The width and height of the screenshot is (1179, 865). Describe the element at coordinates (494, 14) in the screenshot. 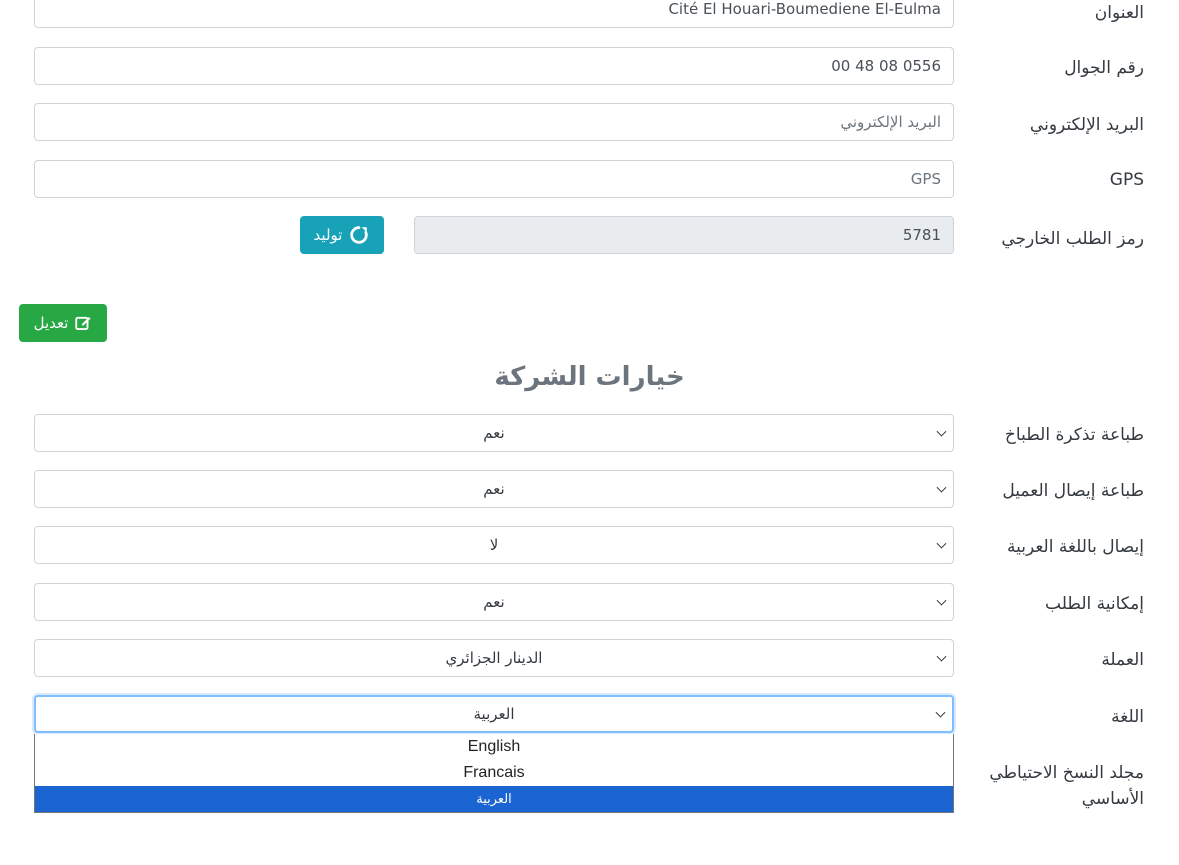

I see `address-input: Cité El Houari-Boumediene El-Eulma` at that location.